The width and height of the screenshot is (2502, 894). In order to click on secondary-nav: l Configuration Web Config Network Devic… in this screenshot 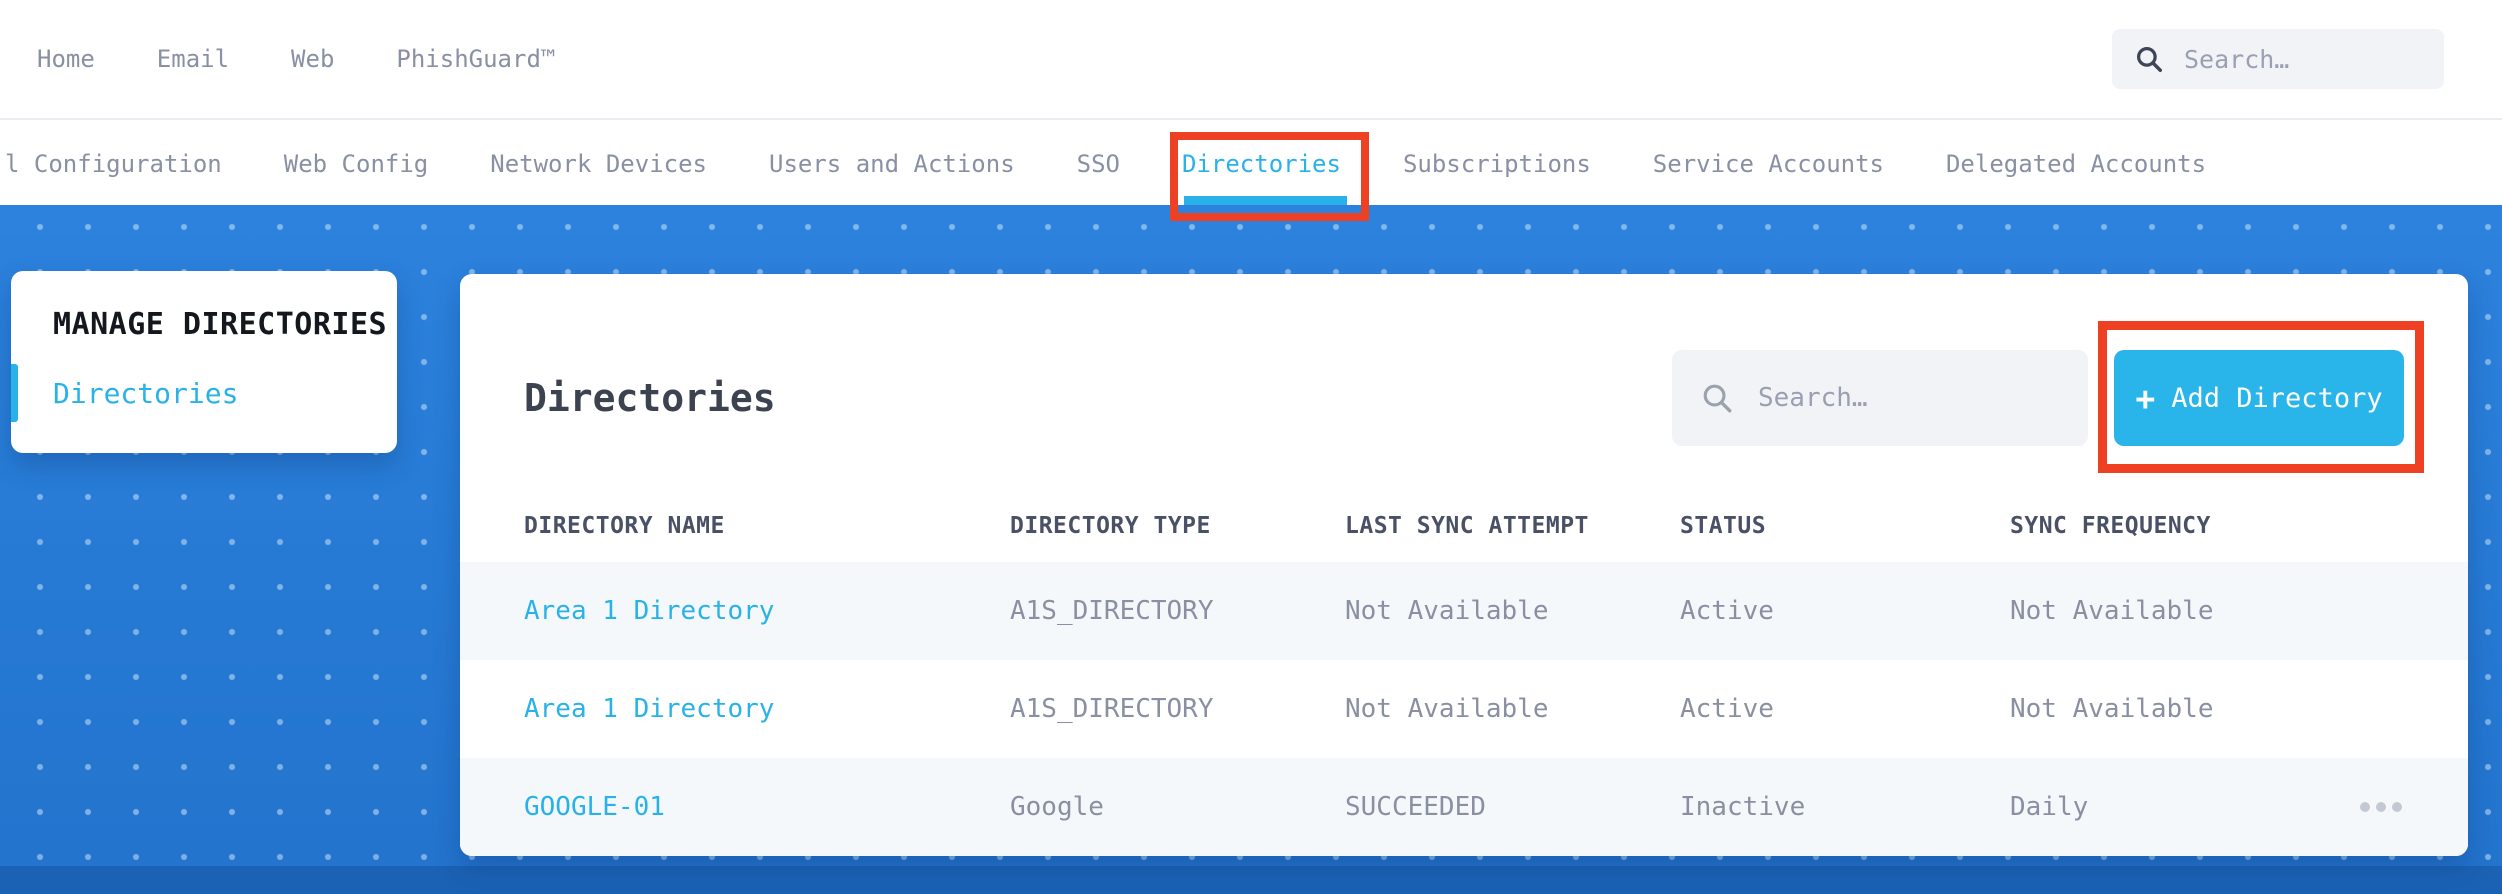, I will do `click(1251, 171)`.